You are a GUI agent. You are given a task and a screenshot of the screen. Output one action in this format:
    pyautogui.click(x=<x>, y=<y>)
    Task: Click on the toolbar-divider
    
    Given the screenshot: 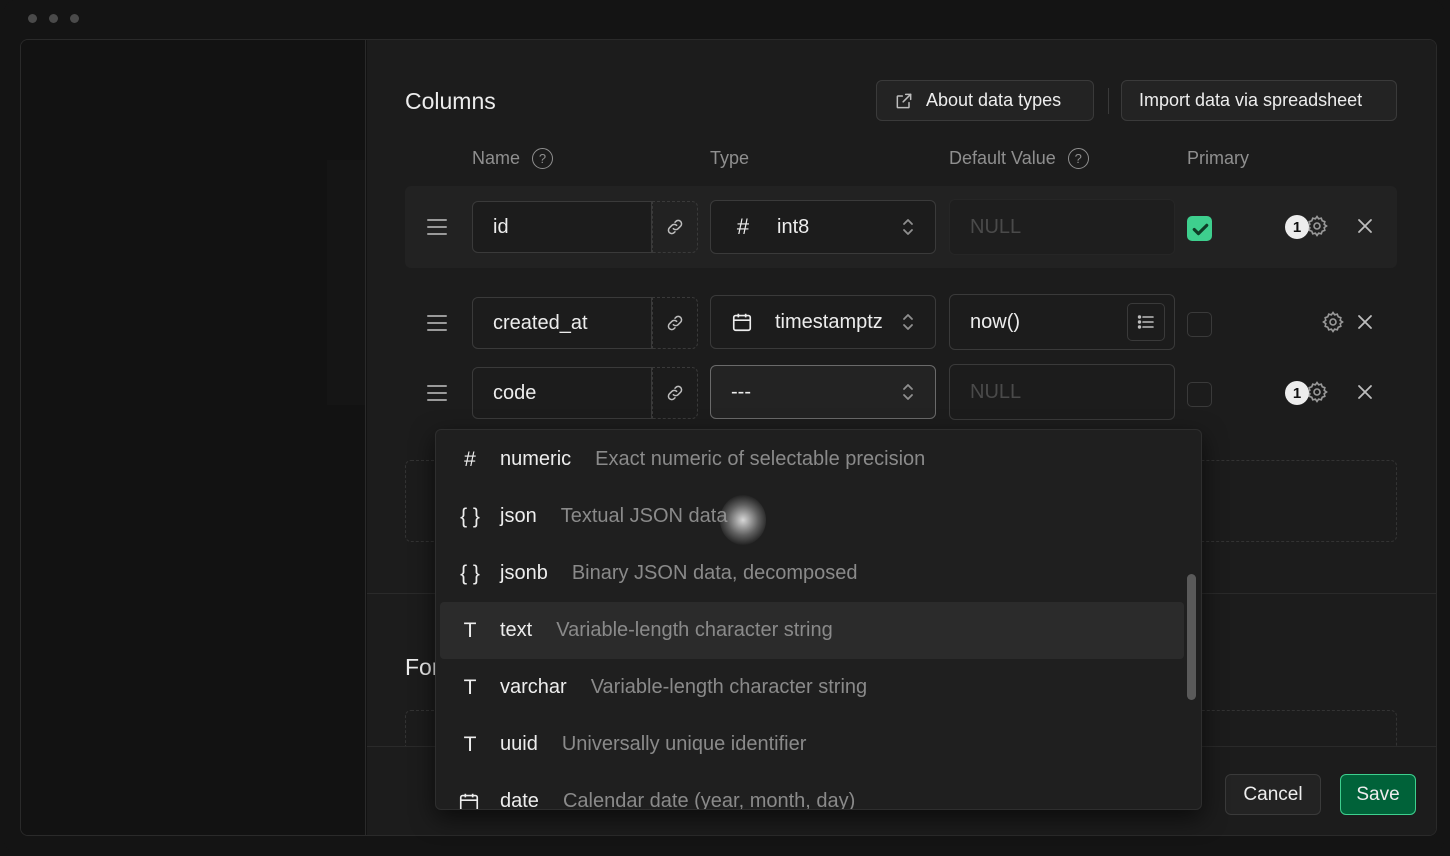 What is the action you would take?
    pyautogui.click(x=1108, y=101)
    